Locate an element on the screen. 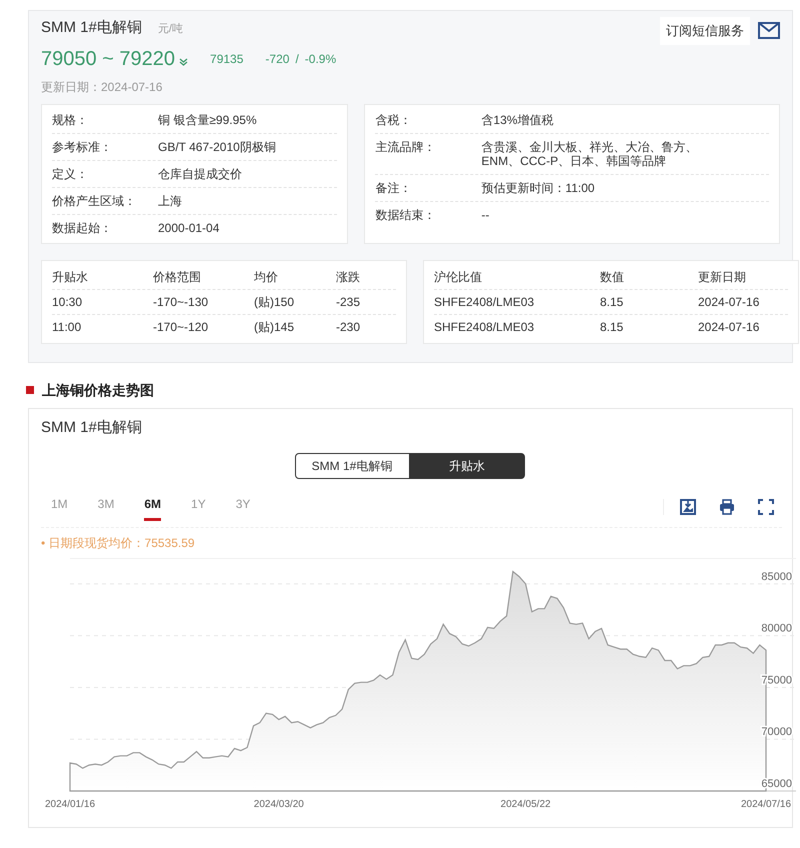  field-value: 上海 is located at coordinates (170, 201).